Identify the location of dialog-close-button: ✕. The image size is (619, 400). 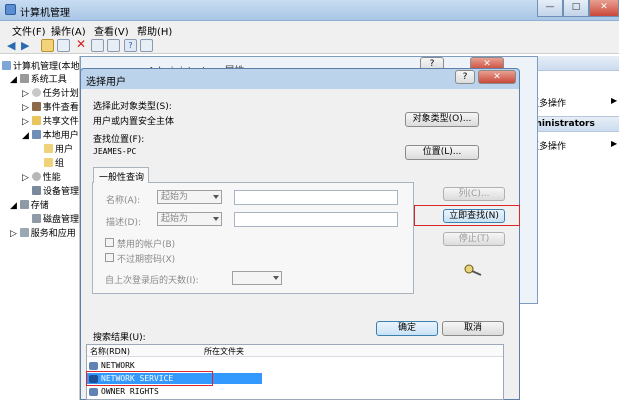
(497, 77).